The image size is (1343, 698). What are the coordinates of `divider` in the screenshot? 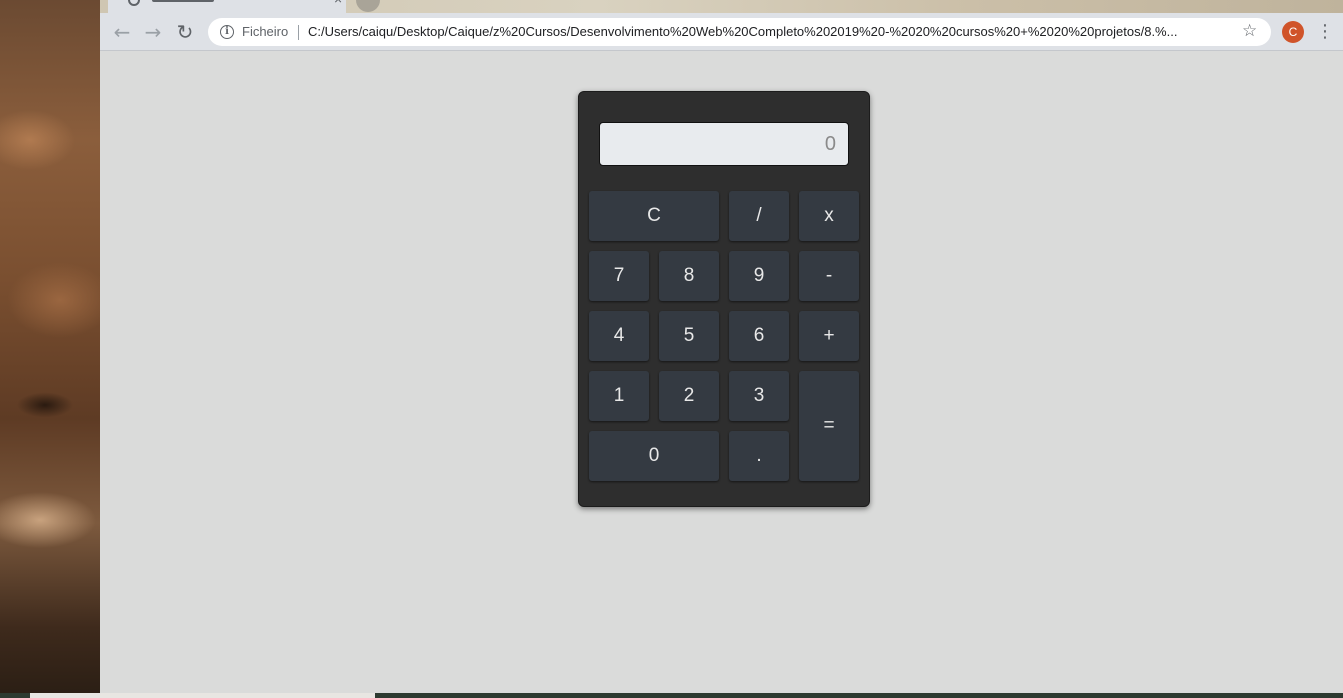 It's located at (298, 32).